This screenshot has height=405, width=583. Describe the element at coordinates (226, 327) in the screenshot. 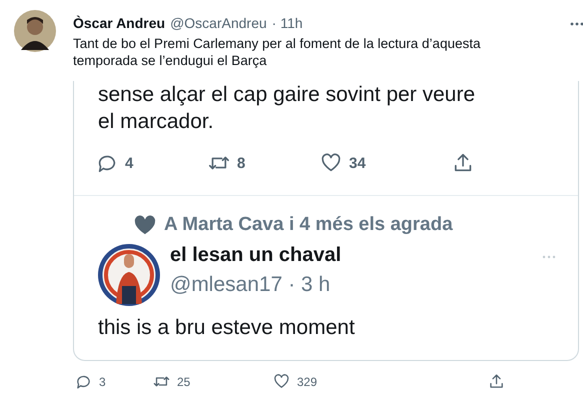

I see `reply-text: this is a bru esteve moment` at that location.